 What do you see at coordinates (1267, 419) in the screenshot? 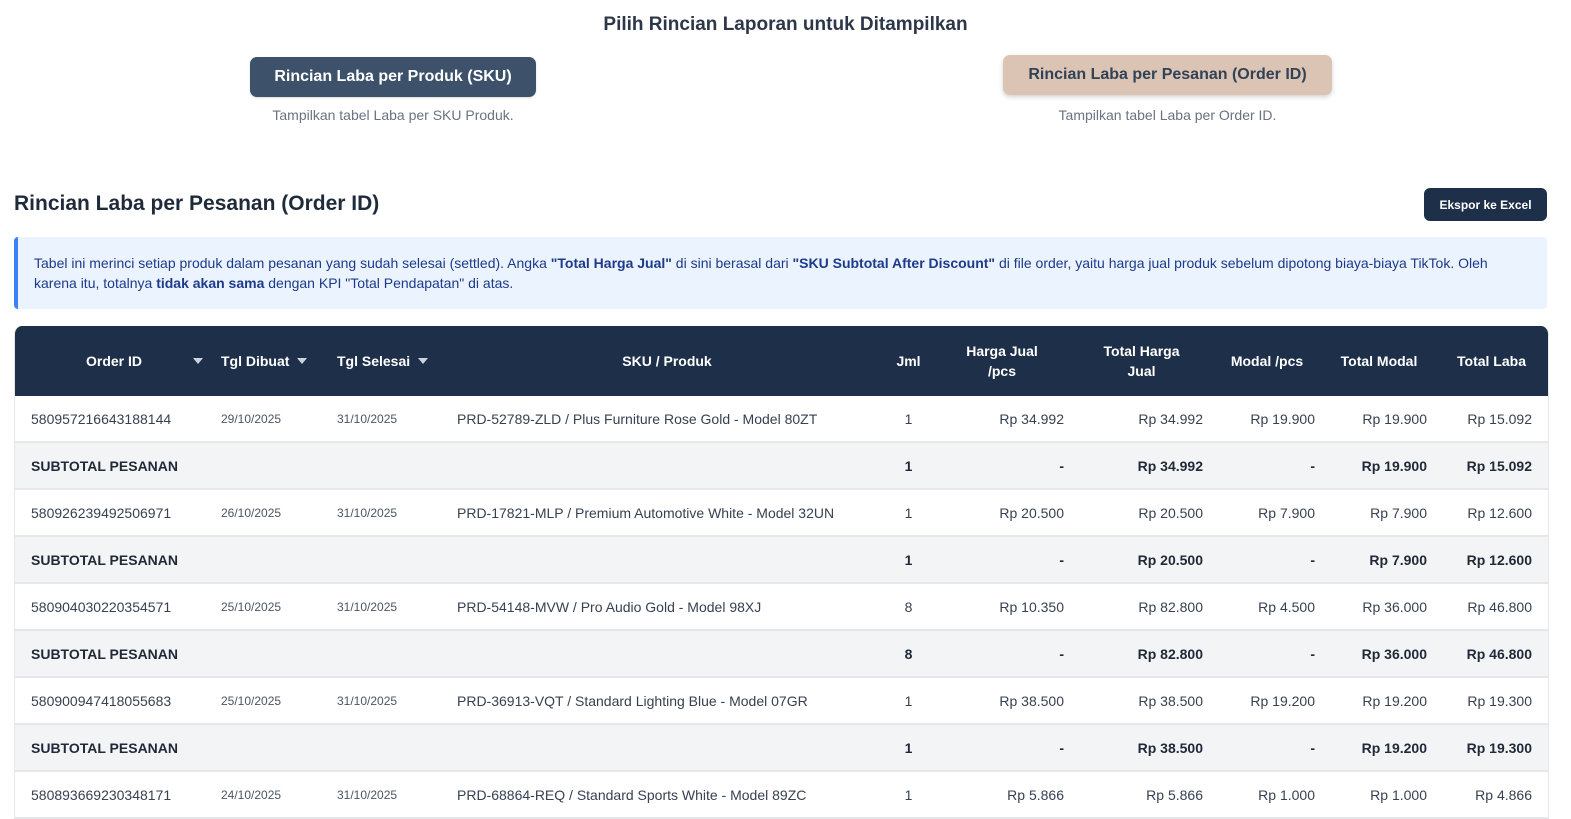
I see `cell-modal-pcs: Rp 19.900` at bounding box center [1267, 419].